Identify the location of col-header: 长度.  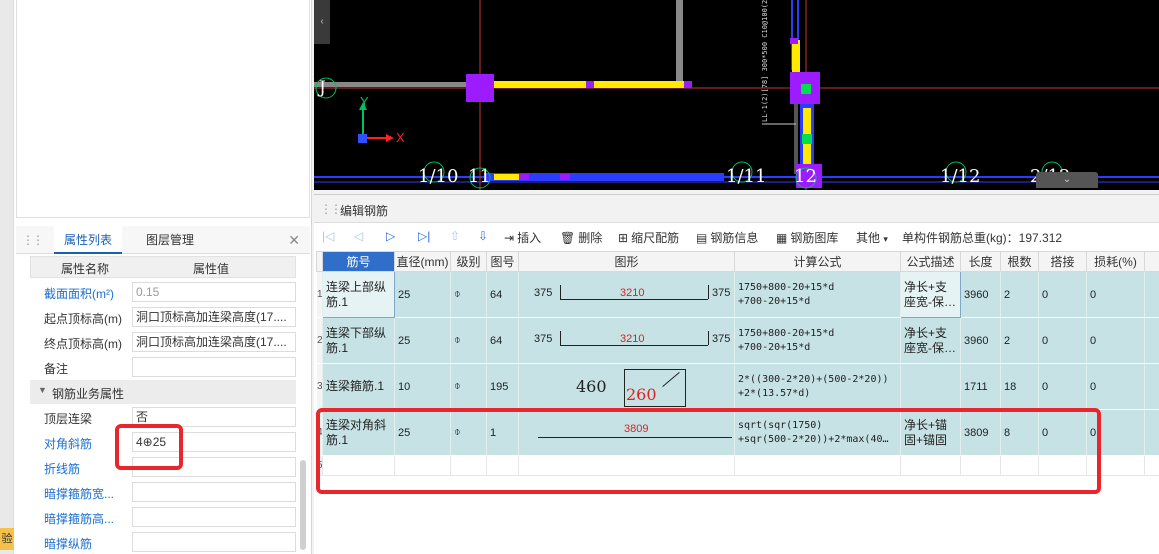
(980, 261).